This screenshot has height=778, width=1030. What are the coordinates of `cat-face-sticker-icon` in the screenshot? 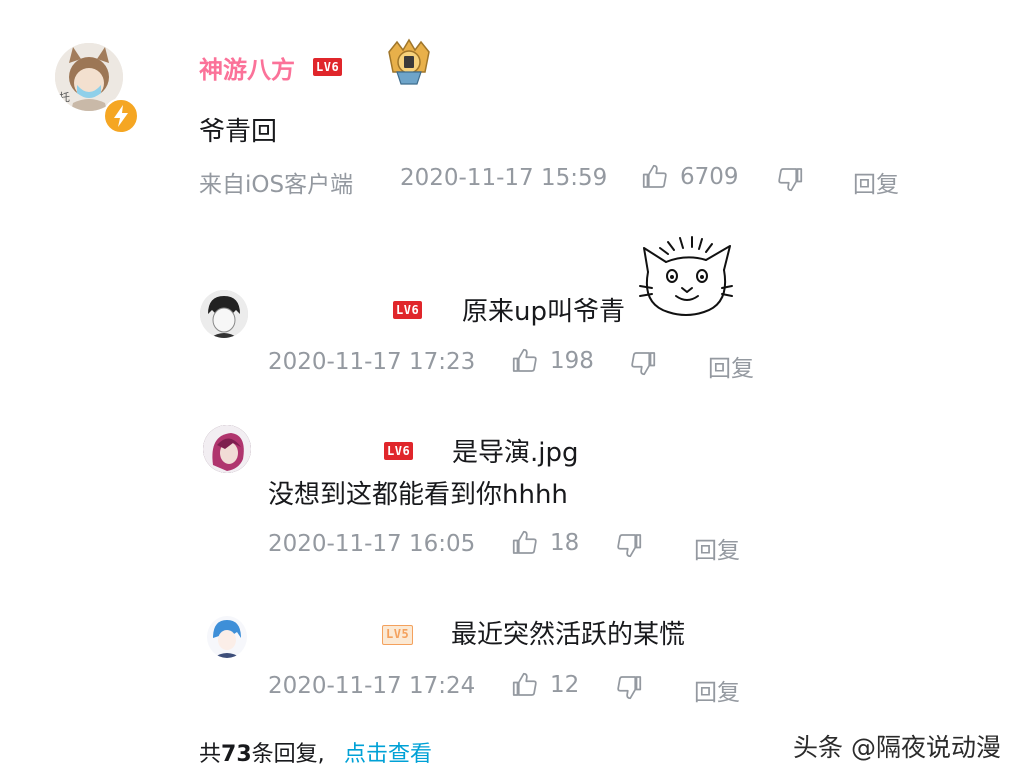 It's located at (686, 276).